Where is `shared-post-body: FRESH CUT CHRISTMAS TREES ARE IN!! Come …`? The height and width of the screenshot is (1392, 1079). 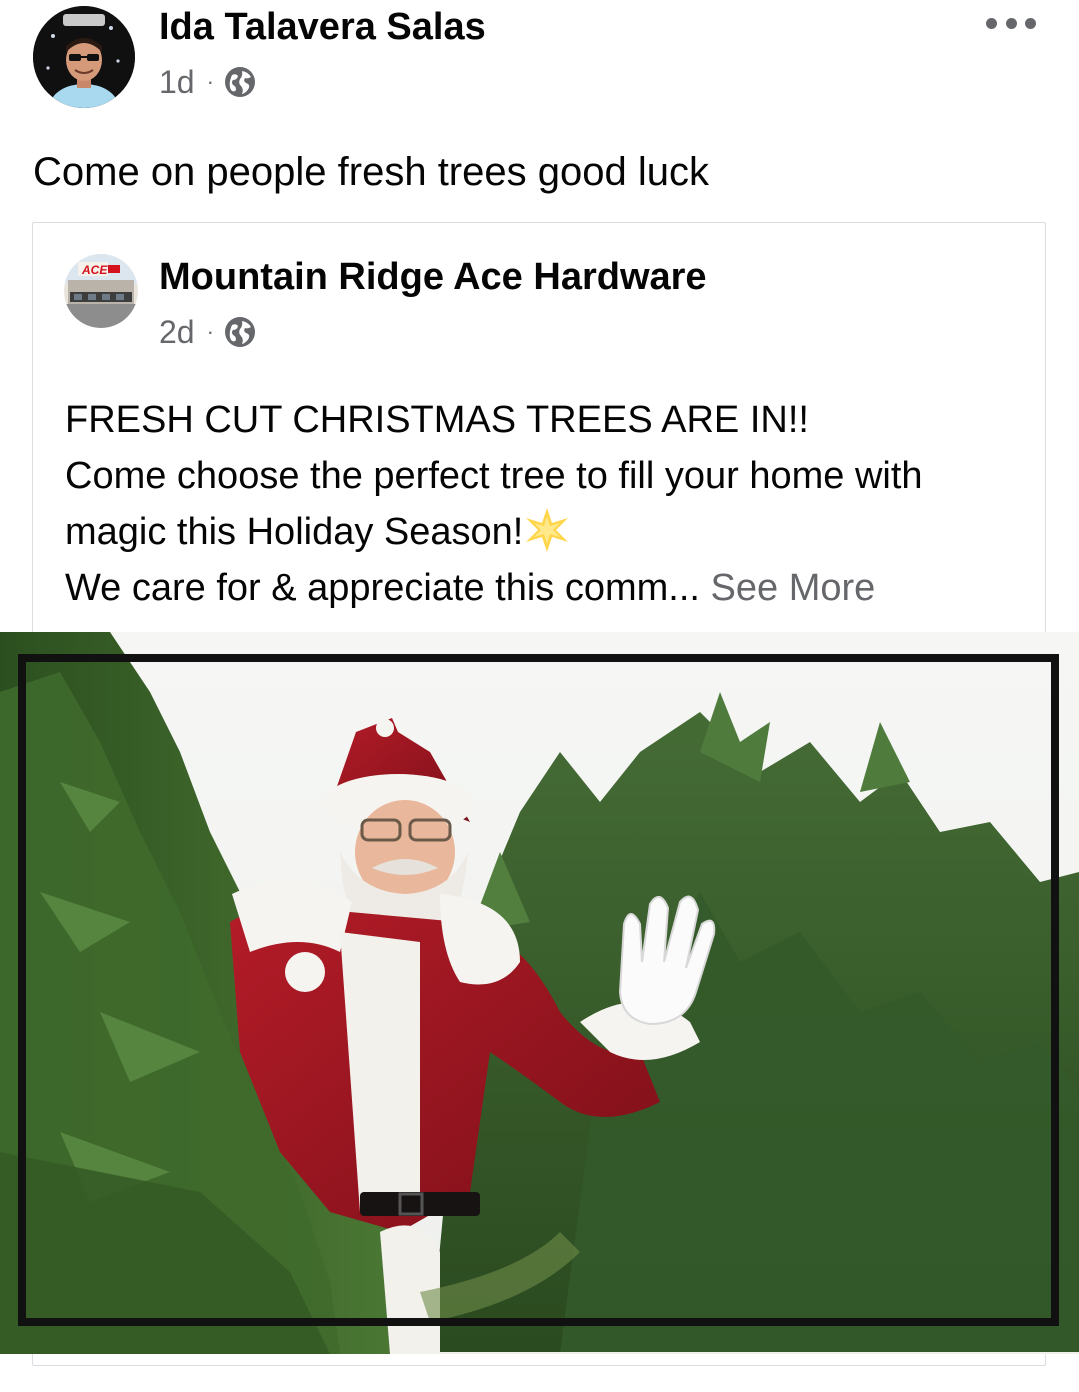
shared-post-body: FRESH CUT CHRISTMAS TREES ARE IN!! Come … is located at coordinates (552, 504).